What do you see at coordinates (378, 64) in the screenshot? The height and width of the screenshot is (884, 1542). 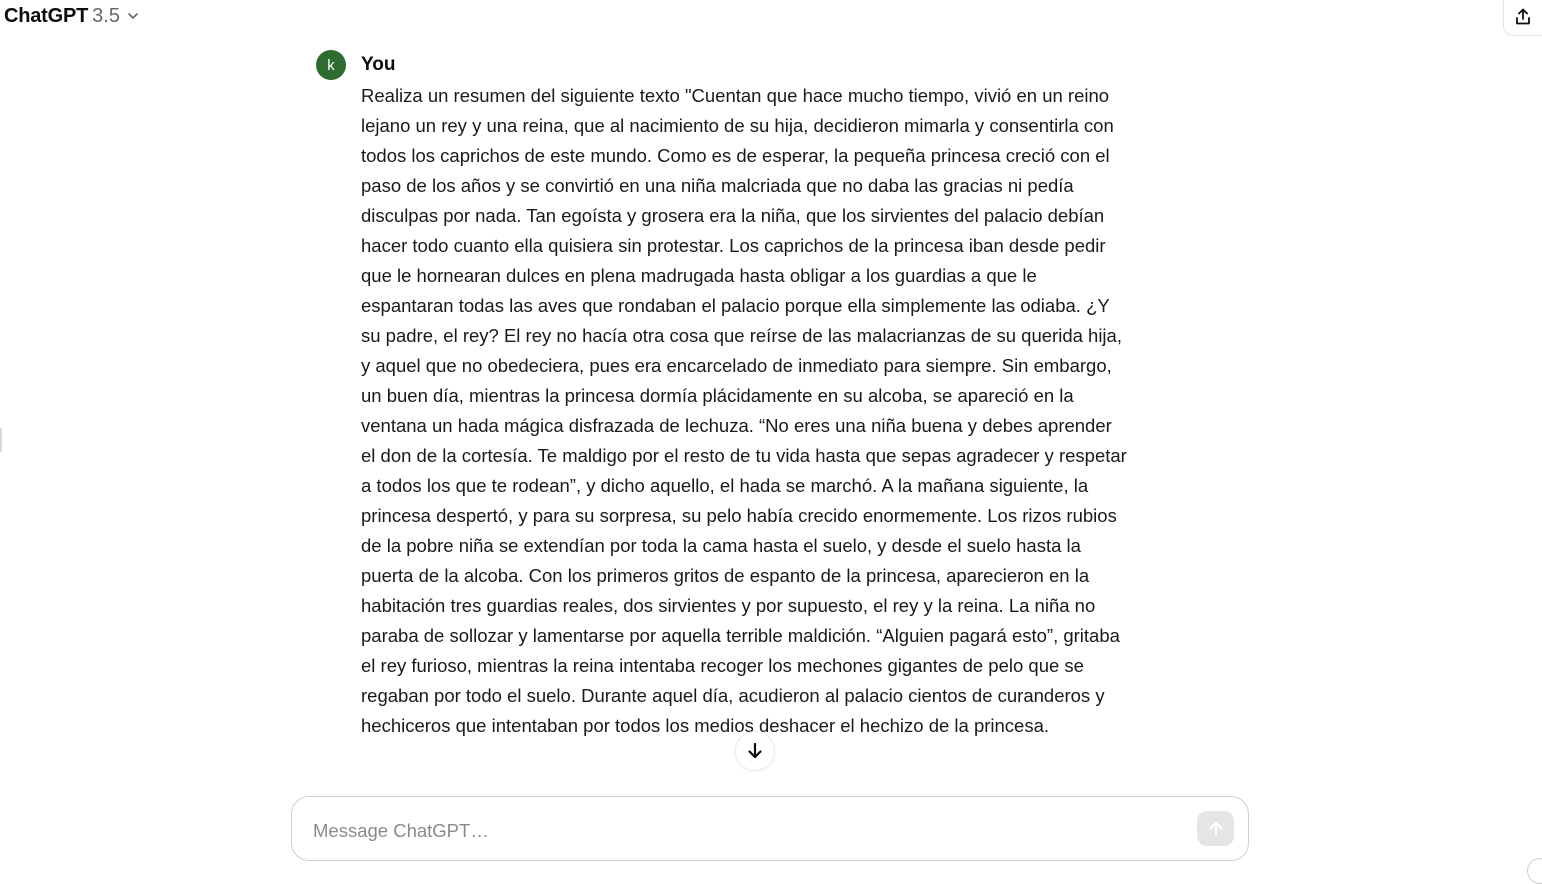 I see `message-author: You` at bounding box center [378, 64].